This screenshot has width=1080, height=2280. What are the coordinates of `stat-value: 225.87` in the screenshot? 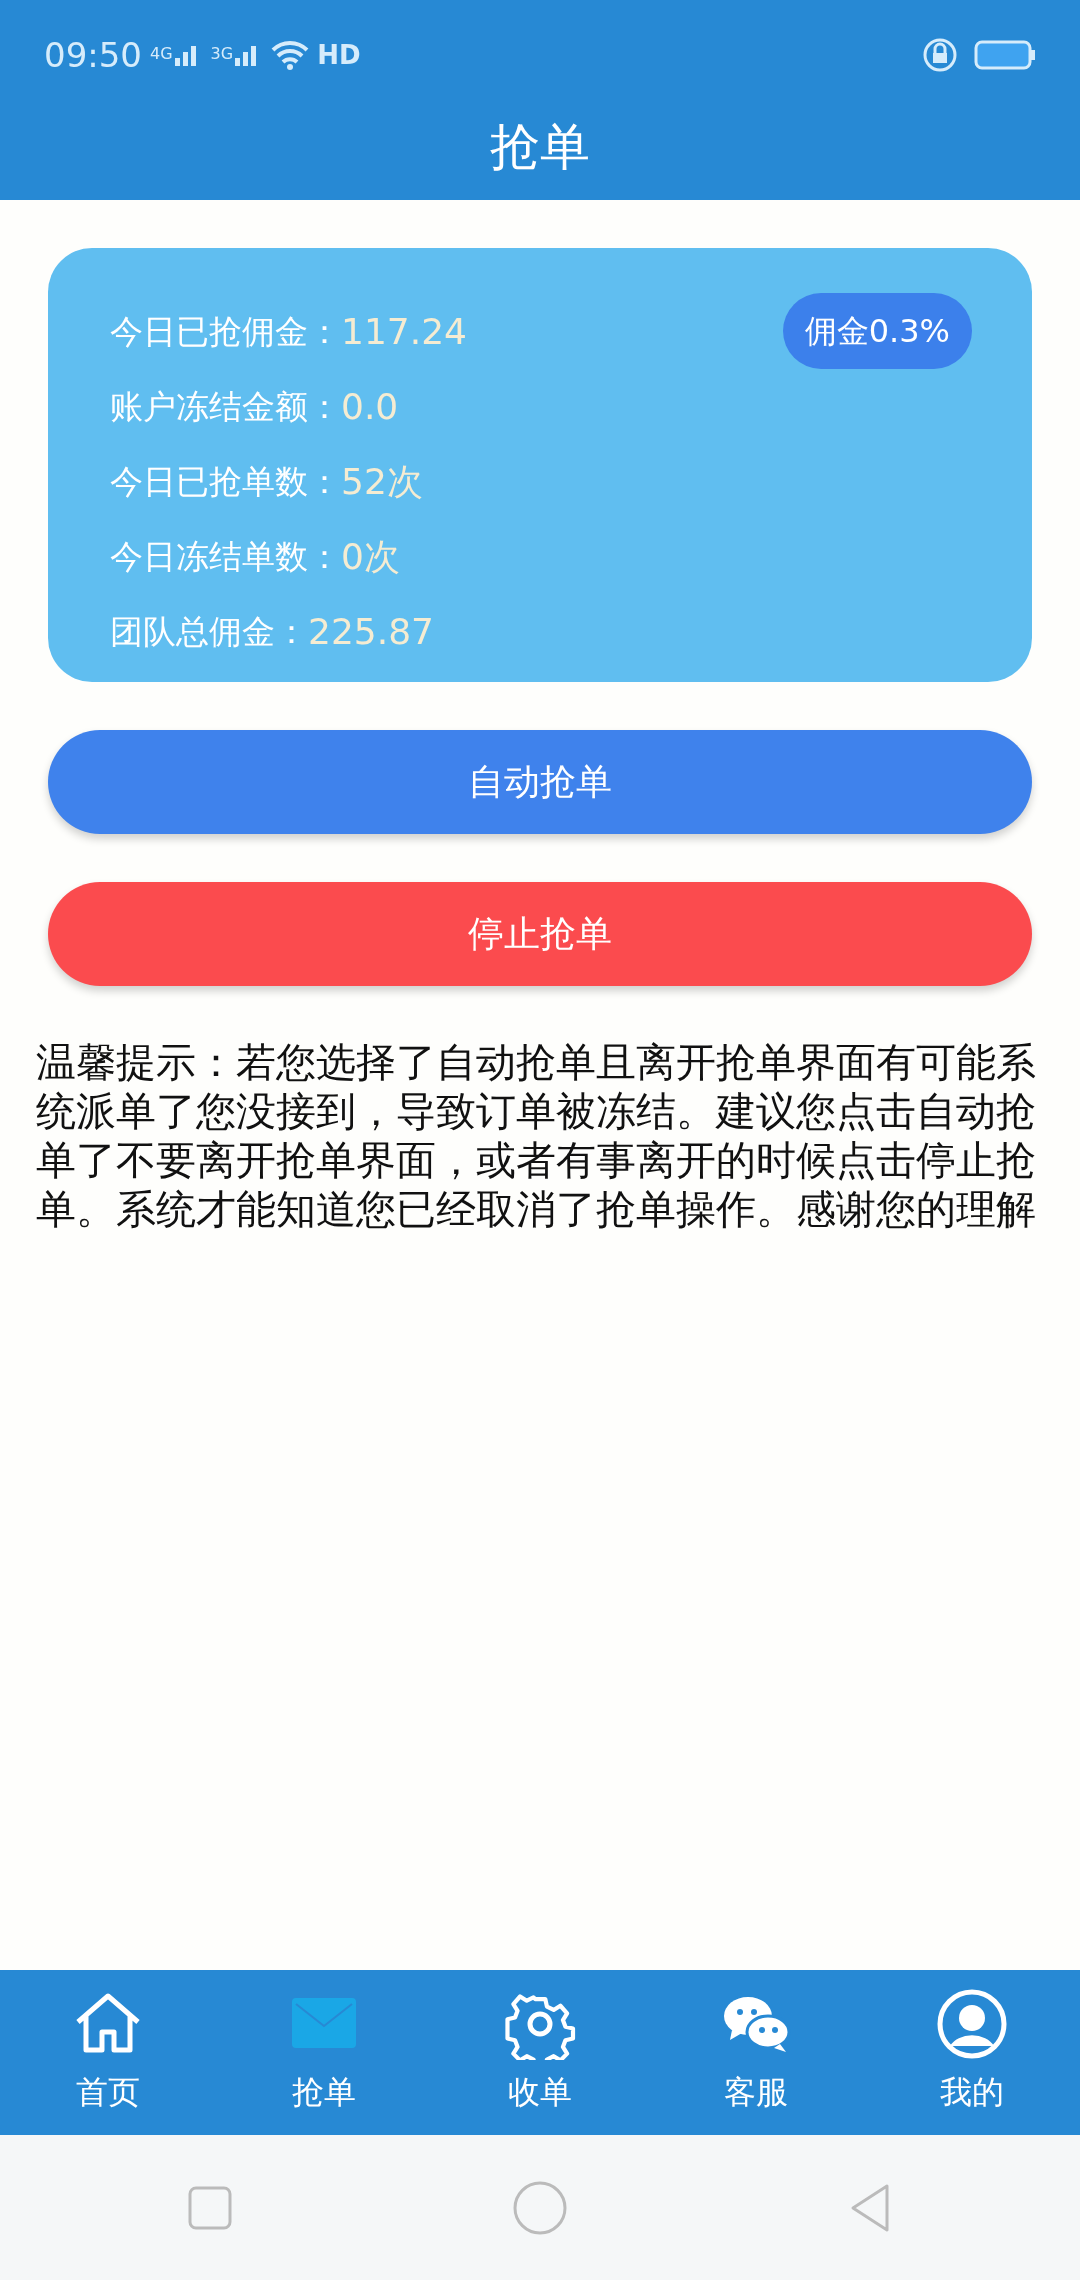 It's located at (371, 631).